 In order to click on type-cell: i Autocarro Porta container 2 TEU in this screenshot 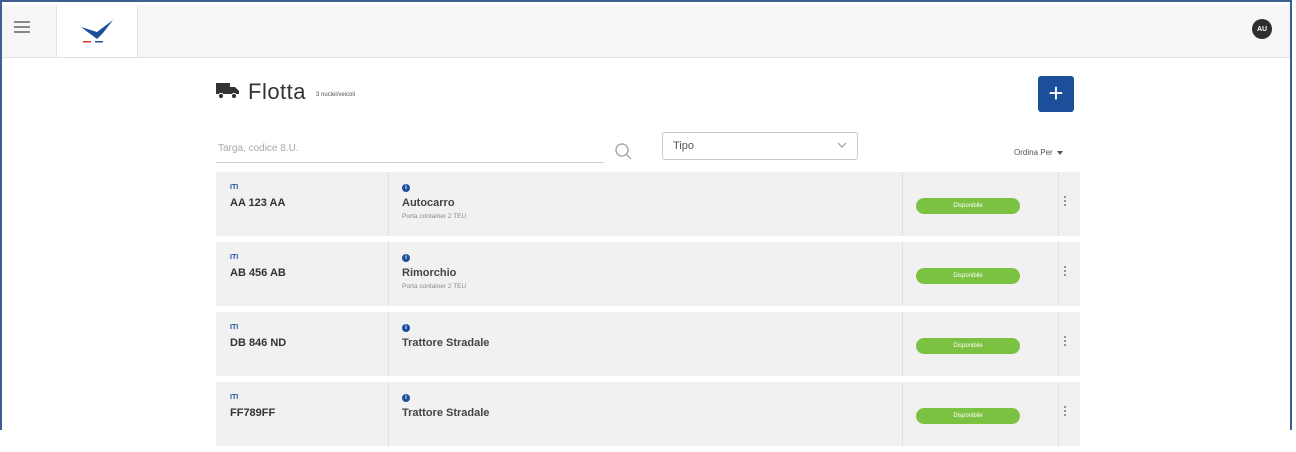, I will do `click(645, 204)`.